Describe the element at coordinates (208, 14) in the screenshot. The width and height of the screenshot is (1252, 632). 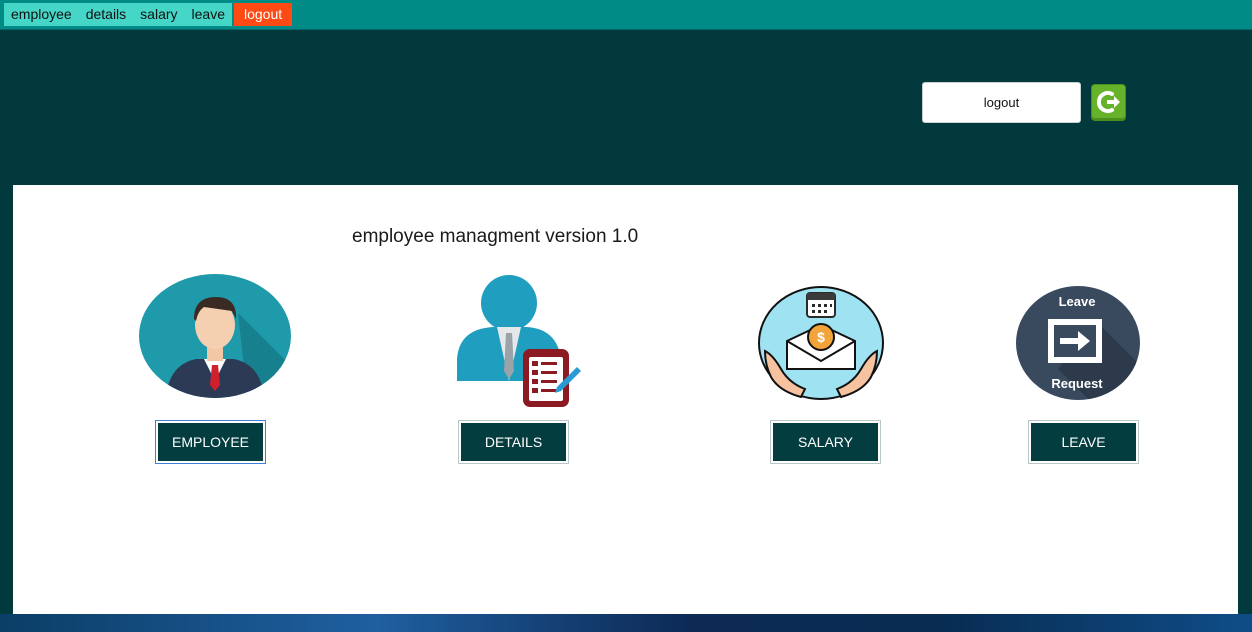
I see `menu-item-leave: leave` at that location.